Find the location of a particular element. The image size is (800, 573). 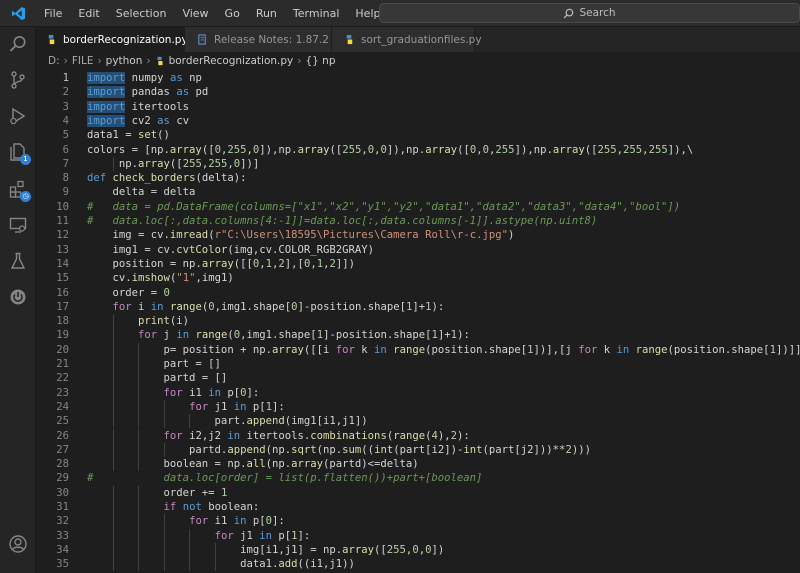

menu-terminal: Terminal is located at coordinates (316, 13).